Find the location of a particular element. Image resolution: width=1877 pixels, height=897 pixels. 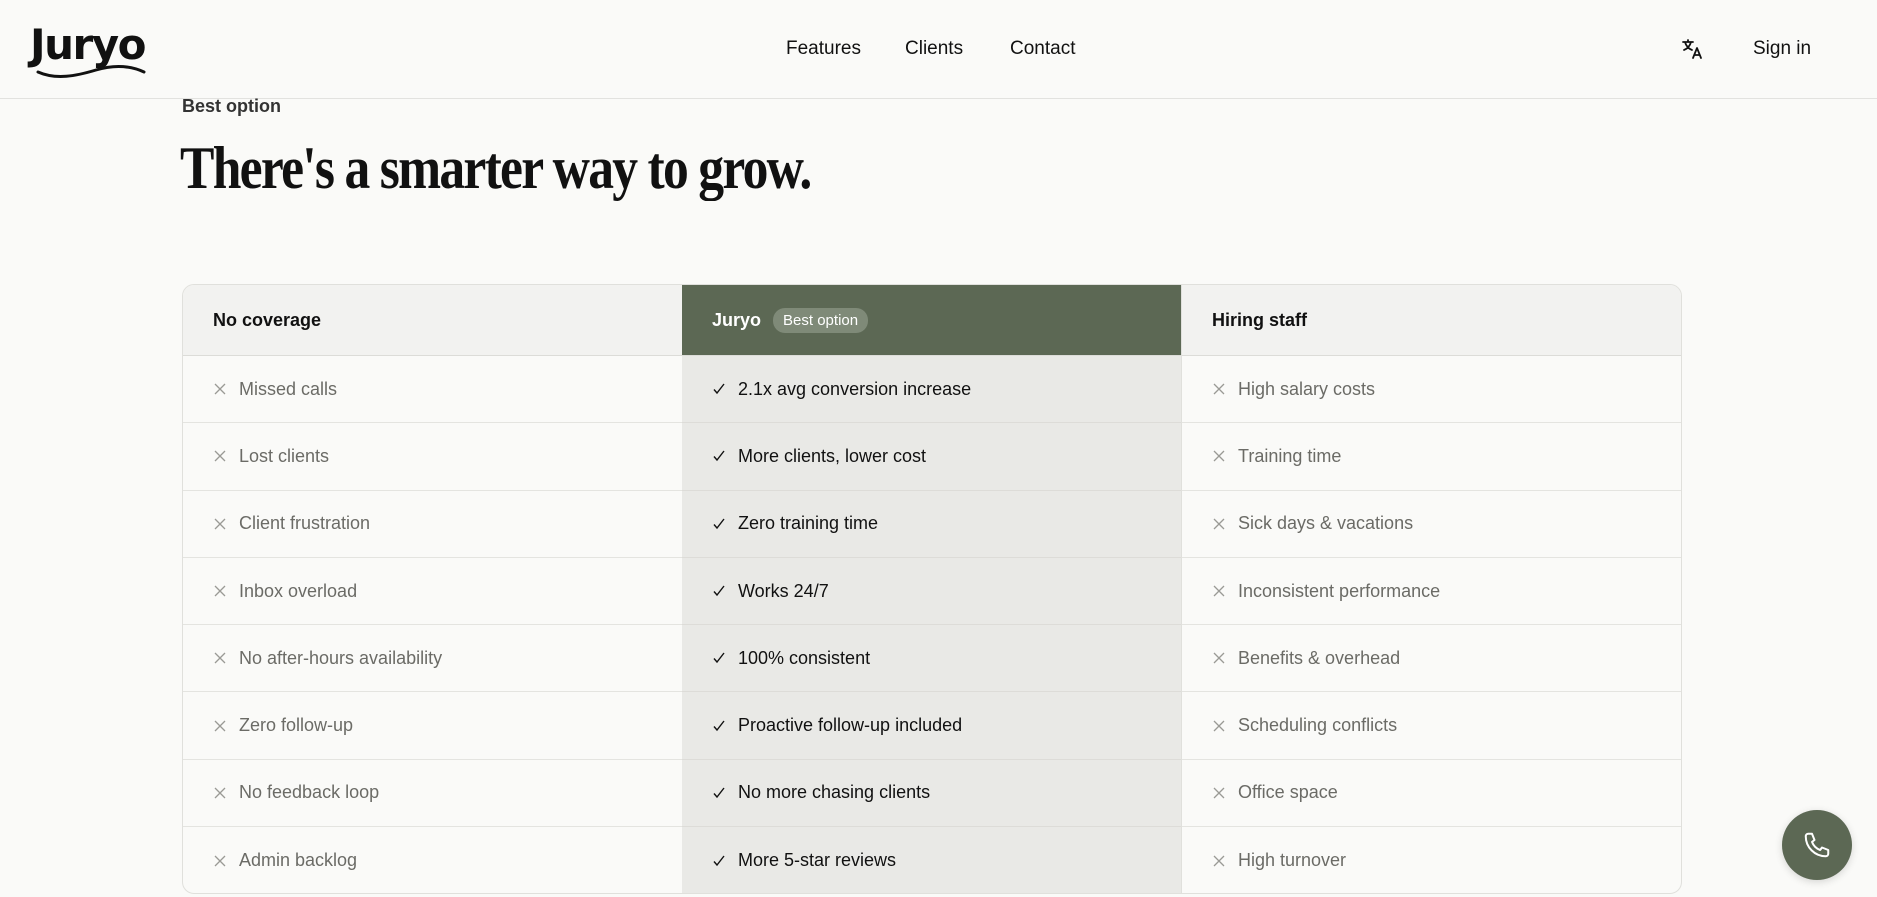

call-button is located at coordinates (1817, 845).